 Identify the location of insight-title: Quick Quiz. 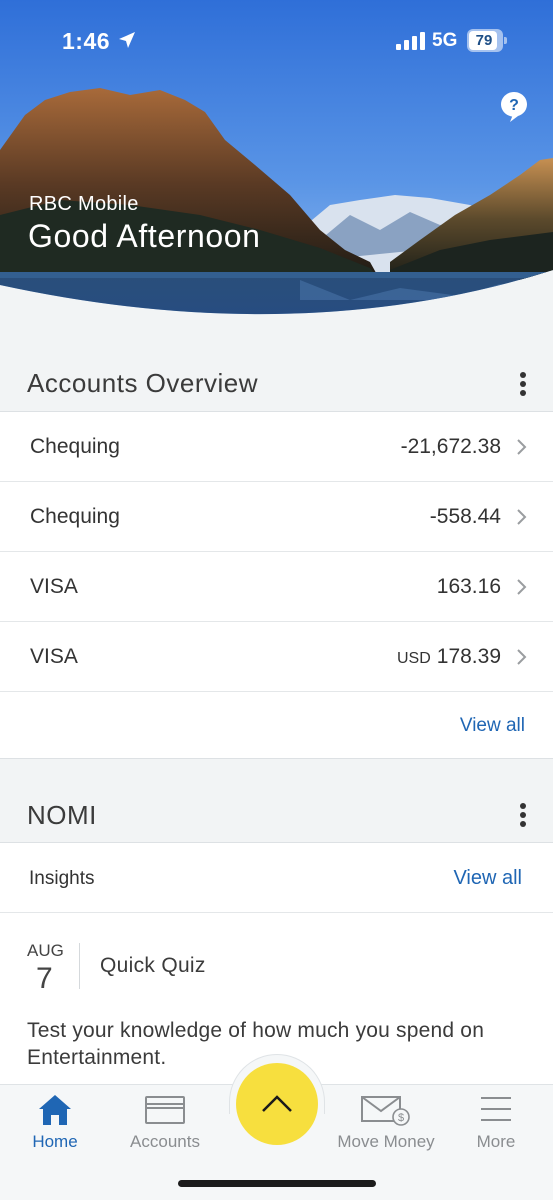
(153, 966).